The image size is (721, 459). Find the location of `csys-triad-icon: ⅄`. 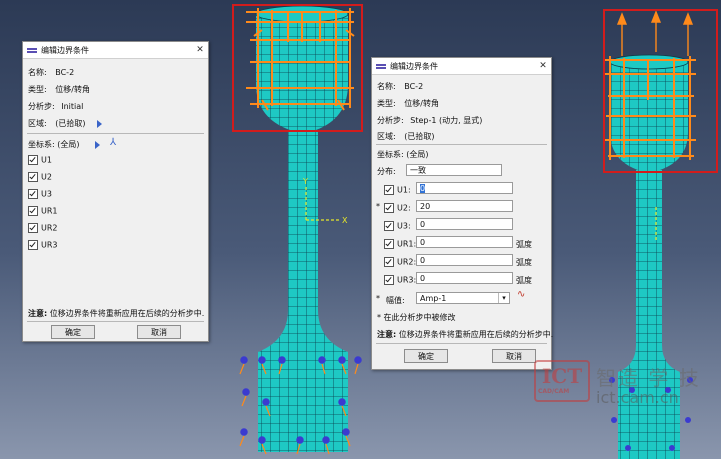

csys-triad-icon: ⅄ is located at coordinates (113, 142).